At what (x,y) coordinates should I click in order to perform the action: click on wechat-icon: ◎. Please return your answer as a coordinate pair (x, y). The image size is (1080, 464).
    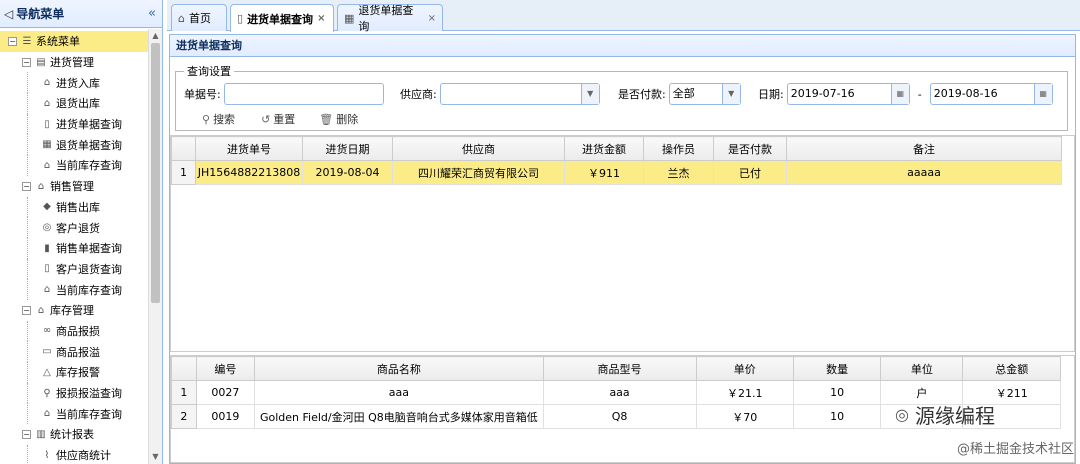
    Looking at the image, I should click on (902, 414).